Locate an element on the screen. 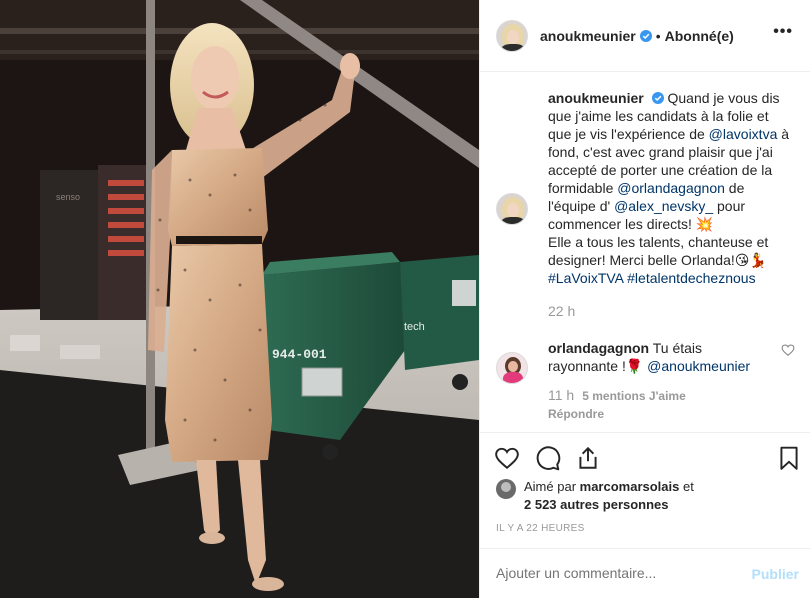 The height and width of the screenshot is (598, 810). heart-icon is located at coordinates (507, 458).